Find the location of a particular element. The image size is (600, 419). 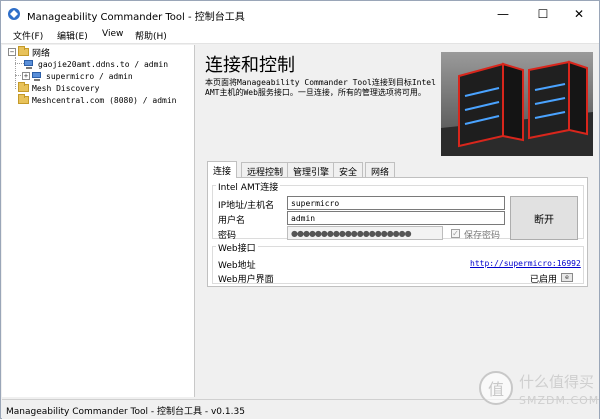

username-label: 用户名 is located at coordinates (232, 221).